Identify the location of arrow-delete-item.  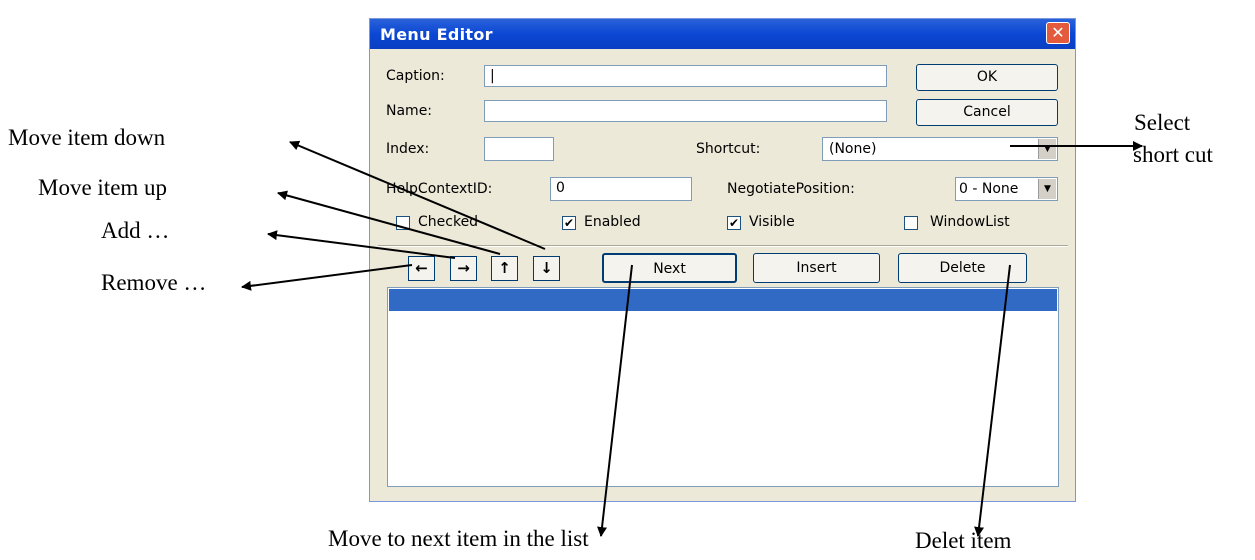
(992, 400).